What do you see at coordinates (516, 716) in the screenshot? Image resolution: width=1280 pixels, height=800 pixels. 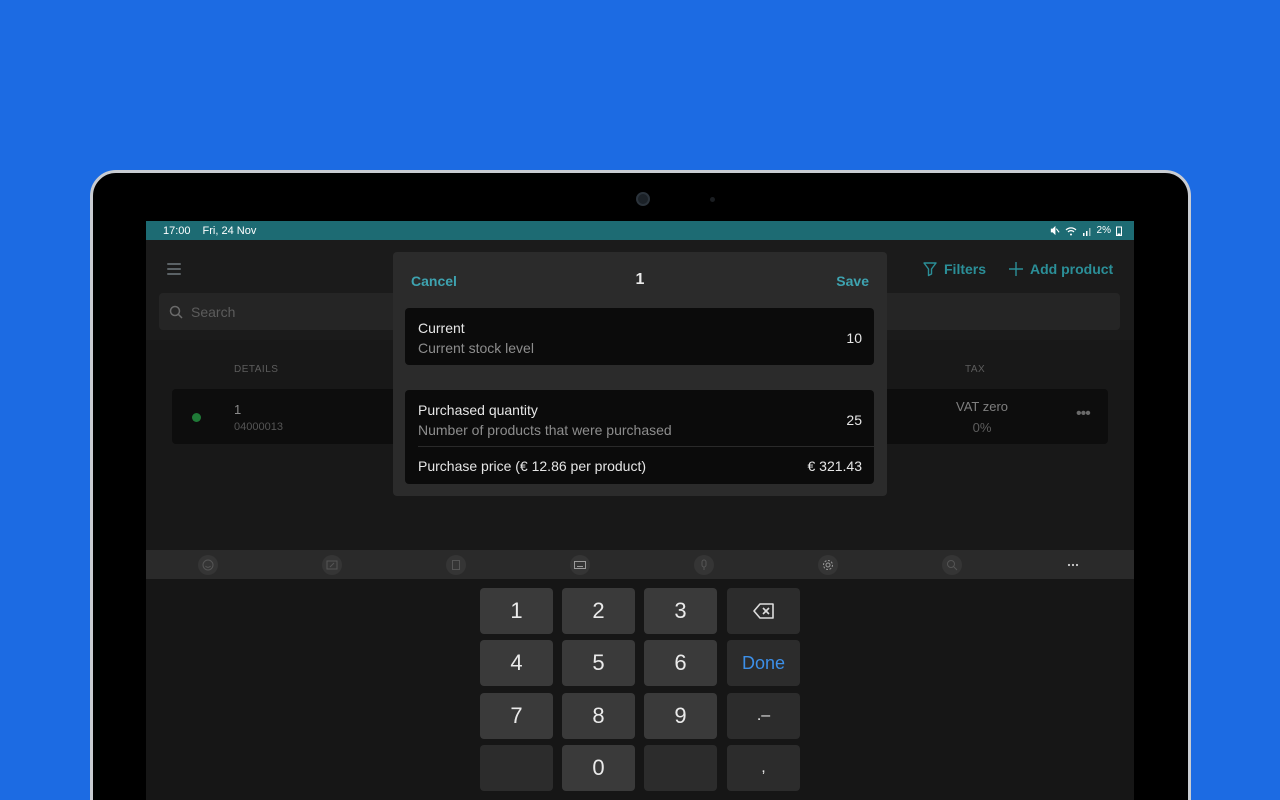 I see `key-7: 7` at bounding box center [516, 716].